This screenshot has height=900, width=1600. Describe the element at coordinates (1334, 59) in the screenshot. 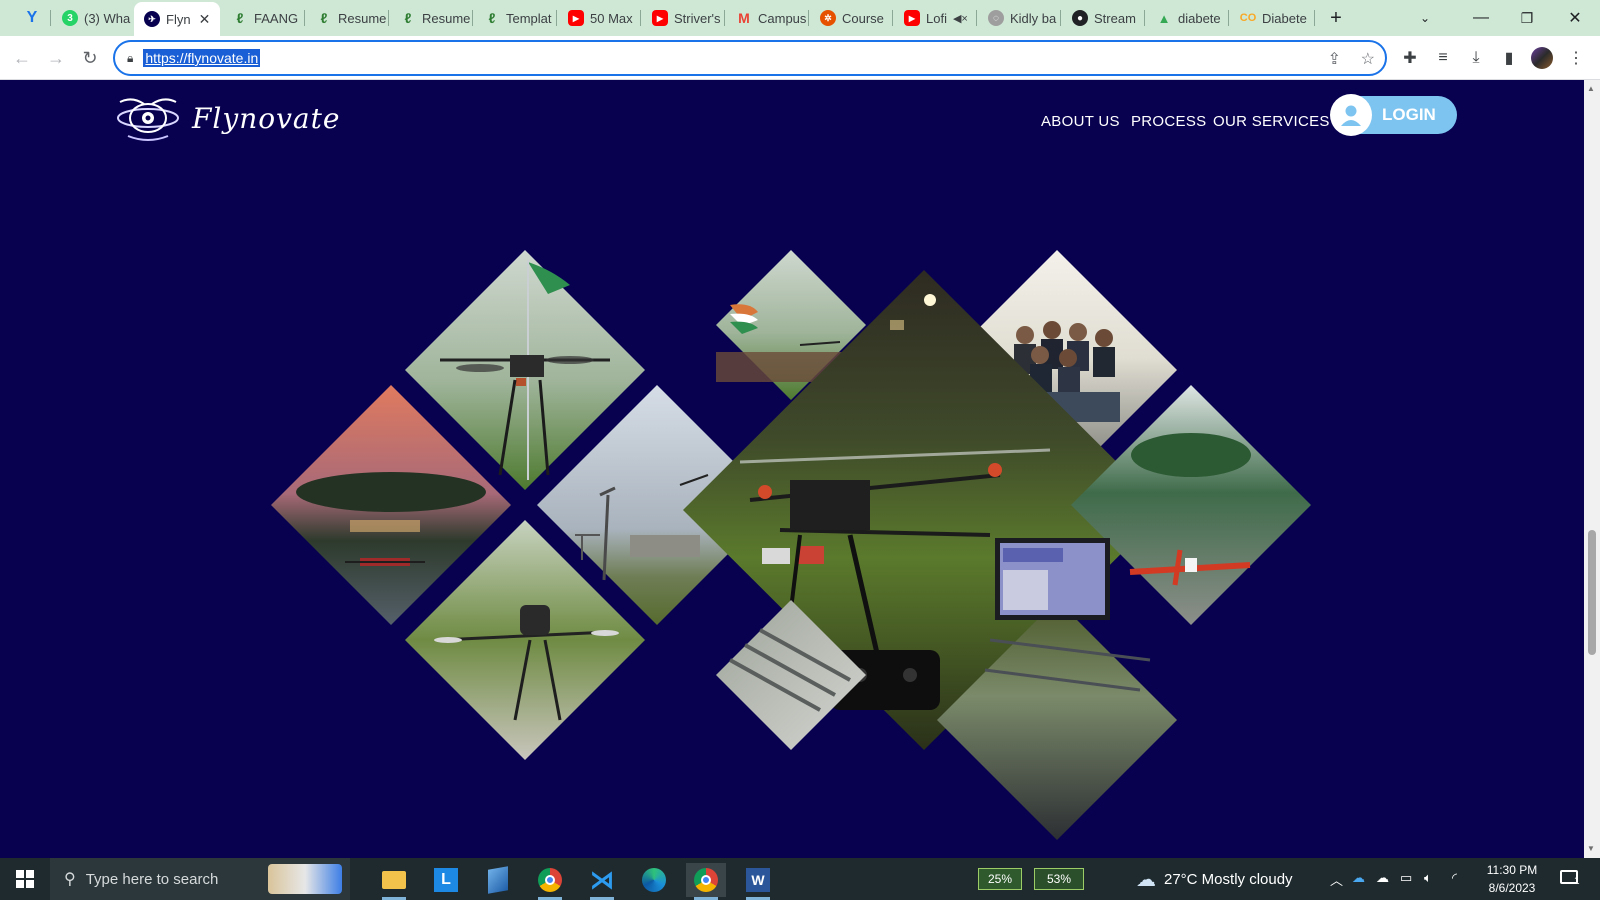

I see `share-icon: ⇪` at that location.